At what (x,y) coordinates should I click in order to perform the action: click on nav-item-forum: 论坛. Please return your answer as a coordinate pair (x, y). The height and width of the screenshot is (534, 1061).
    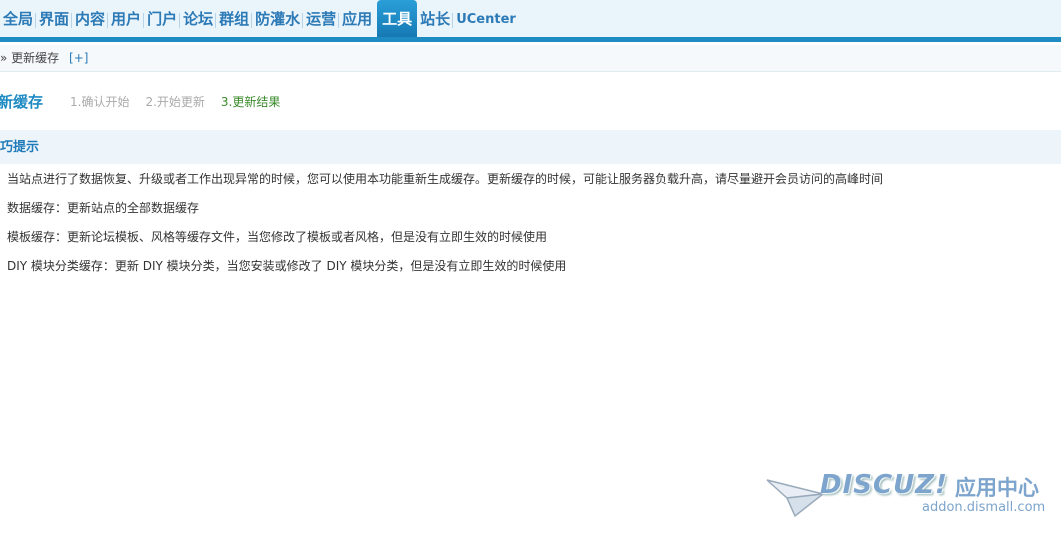
    Looking at the image, I should click on (197, 18).